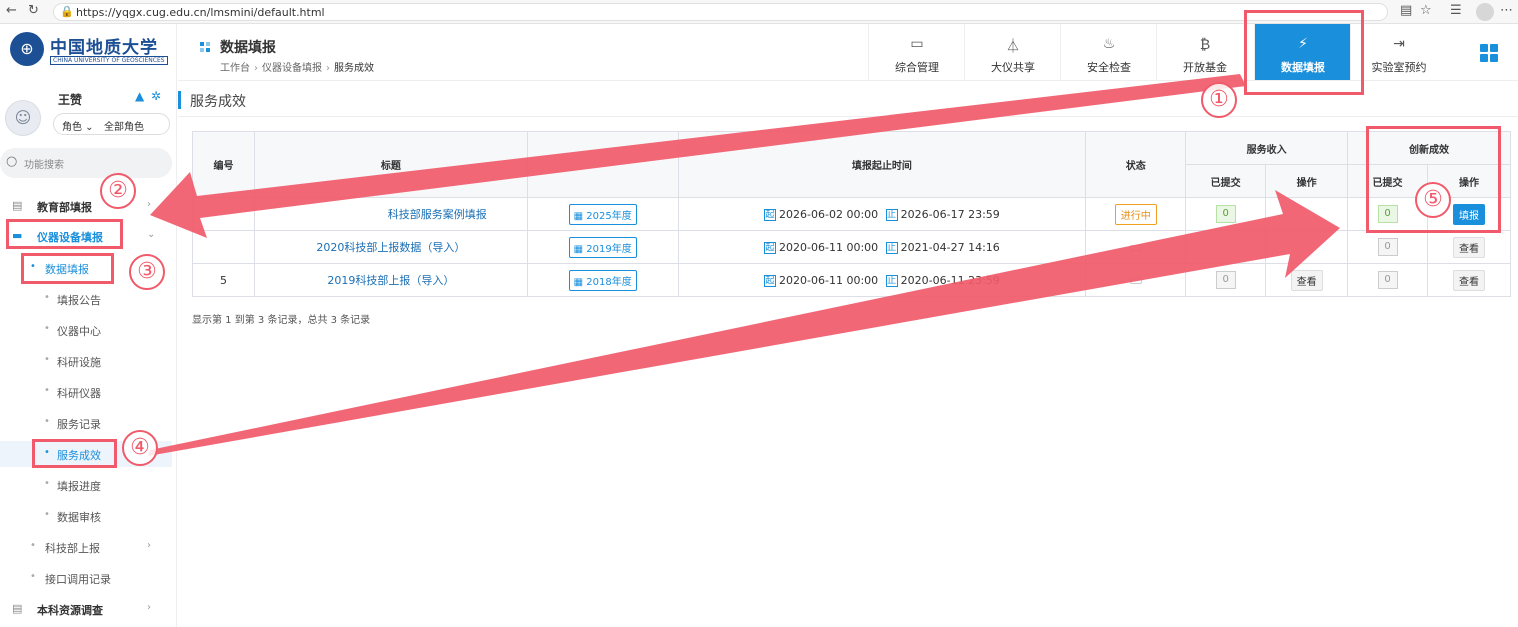 This screenshot has width=1518, height=627. I want to click on header-title: 标题, so click(390, 164).